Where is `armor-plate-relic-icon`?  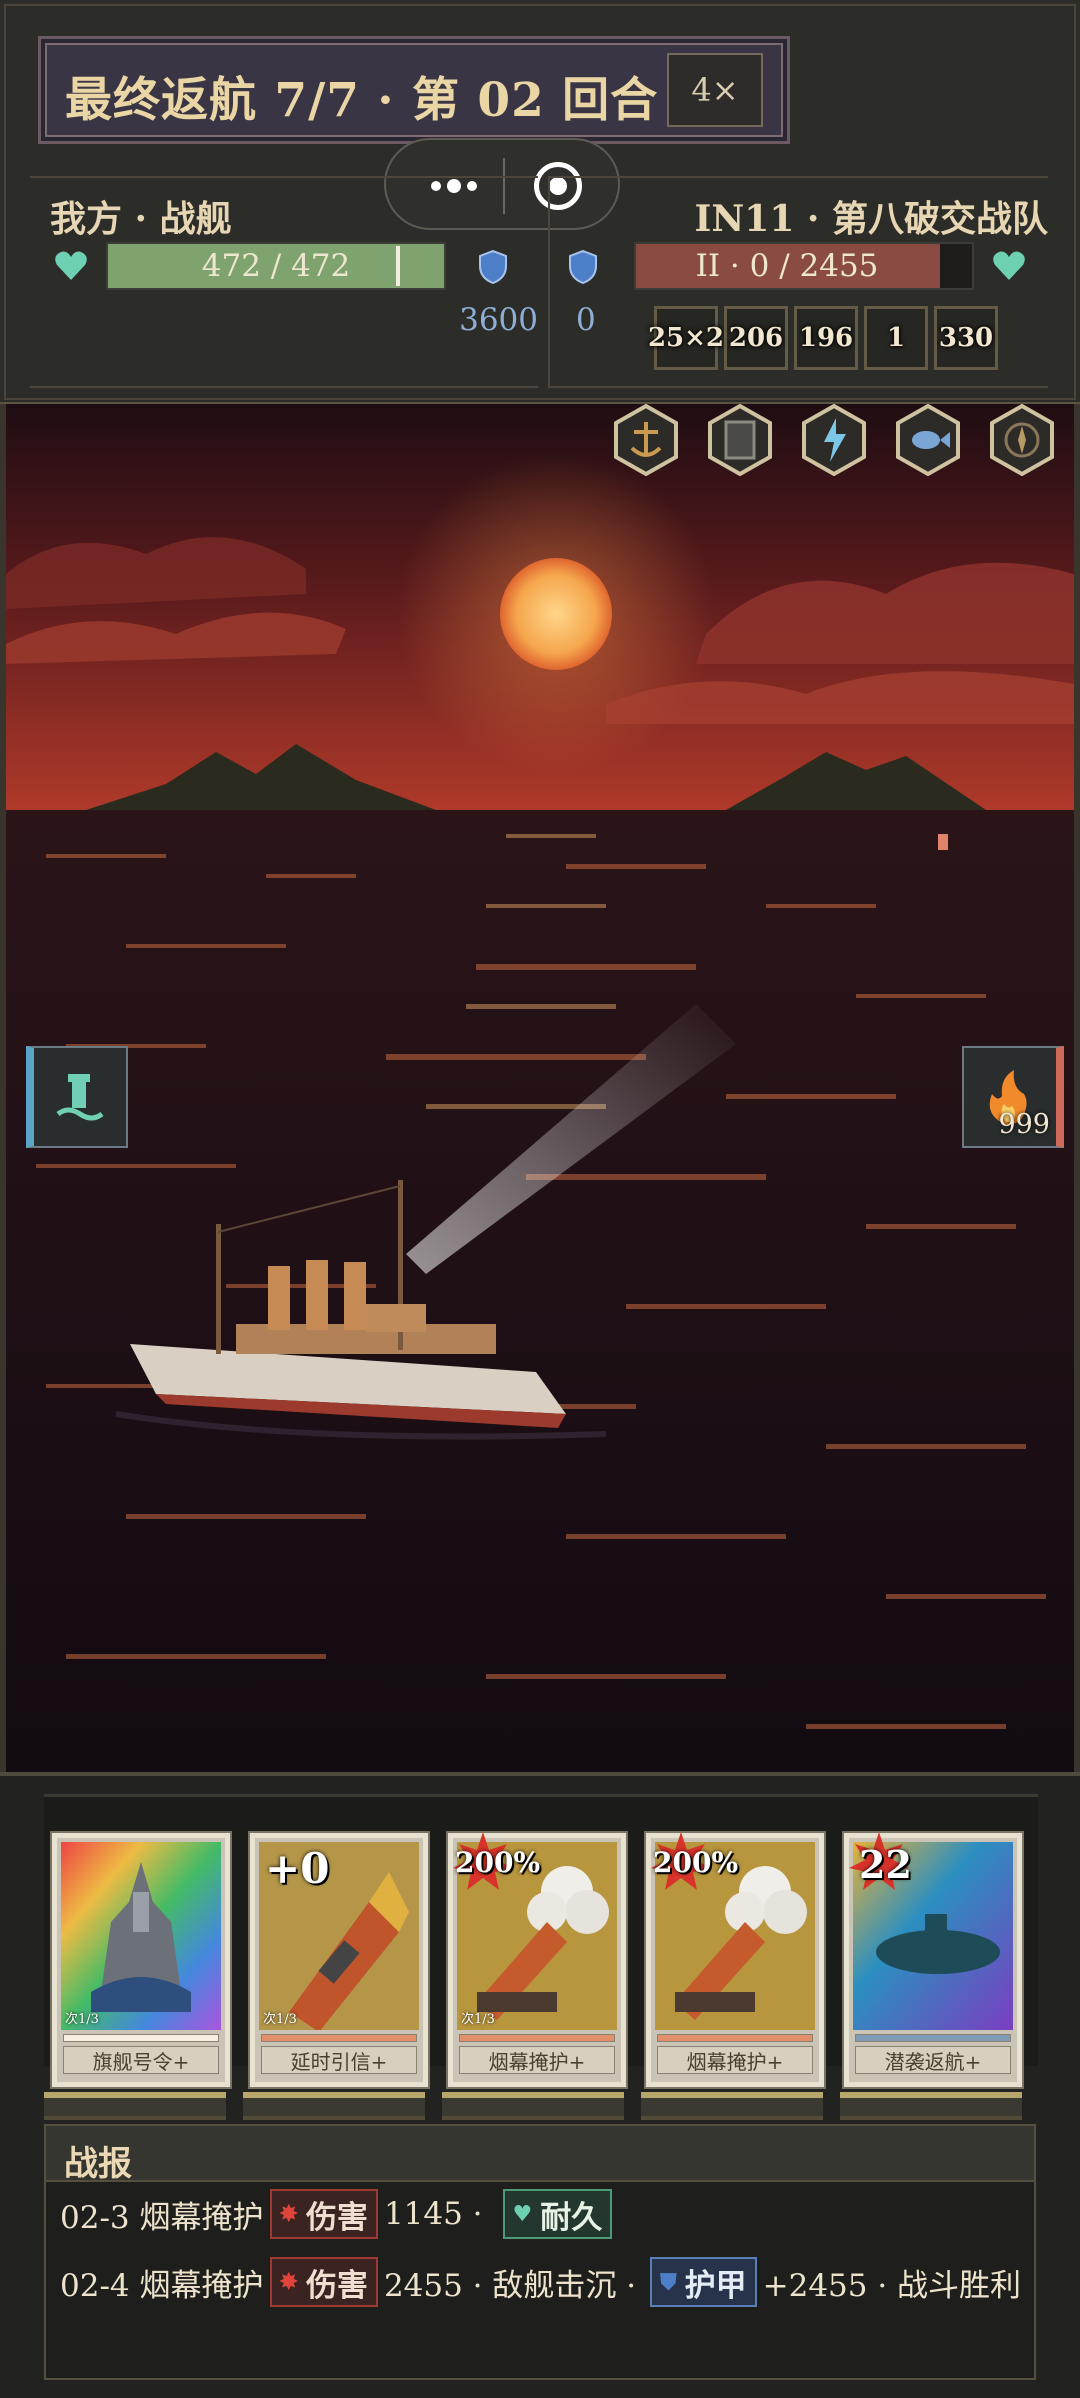
armor-plate-relic-icon is located at coordinates (740, 440).